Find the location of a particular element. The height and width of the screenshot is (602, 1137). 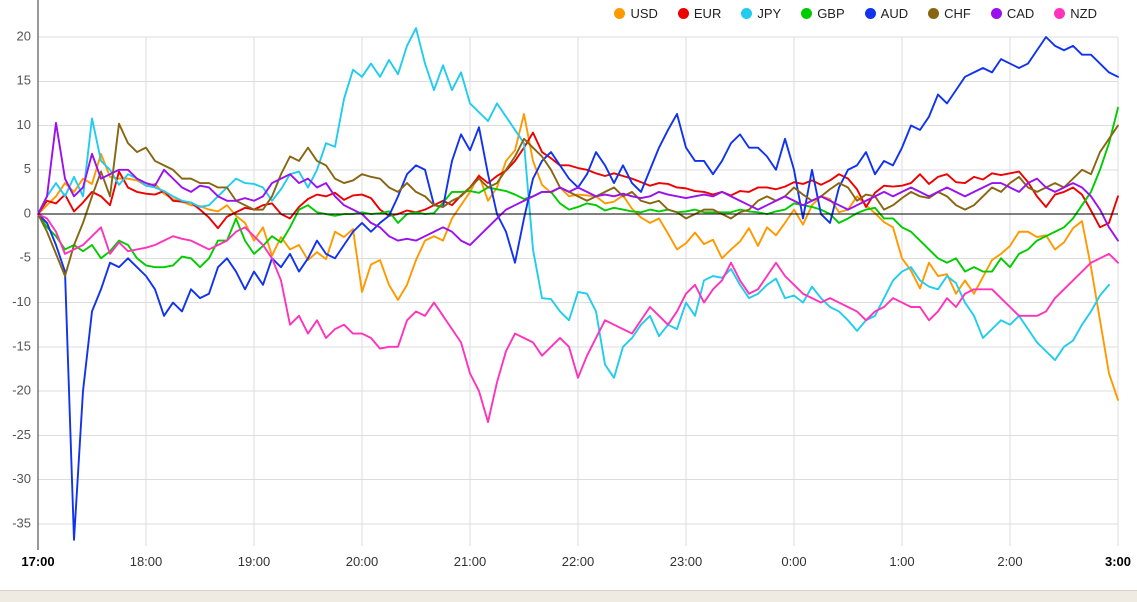

x-axis-tick-label: 22:00 is located at coordinates (578, 561).